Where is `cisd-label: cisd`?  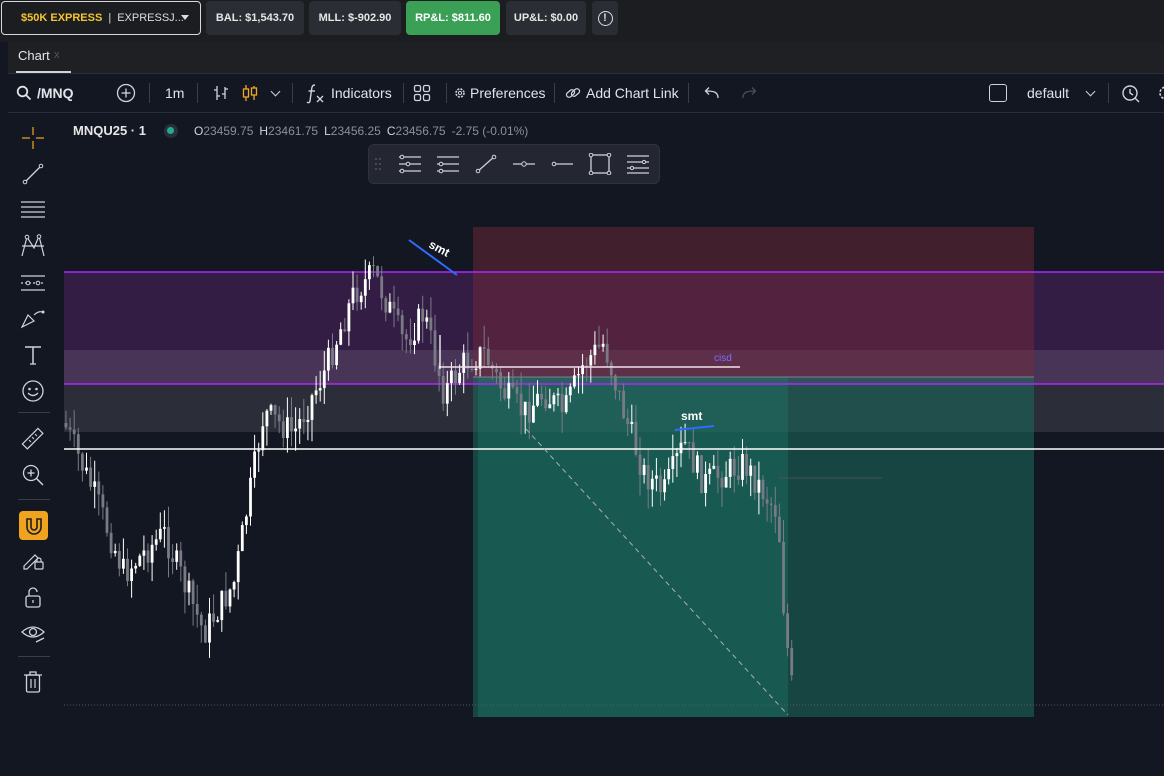
cisd-label: cisd is located at coordinates (723, 358).